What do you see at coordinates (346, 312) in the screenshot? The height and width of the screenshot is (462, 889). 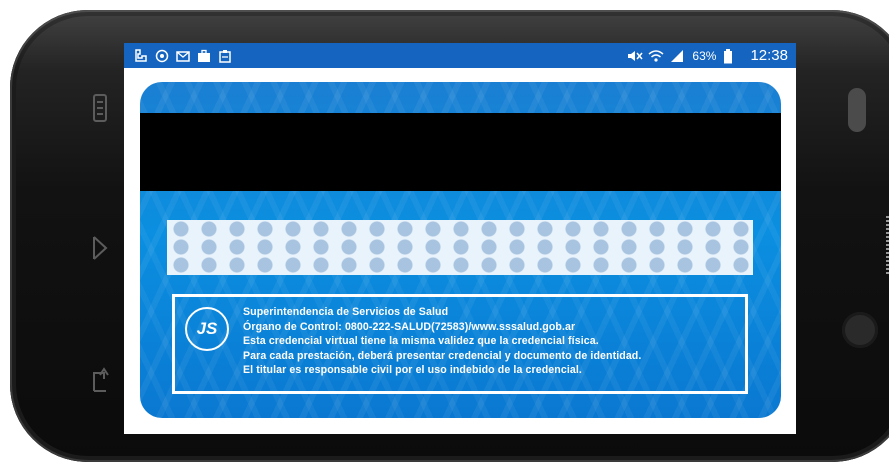 I see `card-line-title: Superintendencia de Servicios de Salud` at bounding box center [346, 312].